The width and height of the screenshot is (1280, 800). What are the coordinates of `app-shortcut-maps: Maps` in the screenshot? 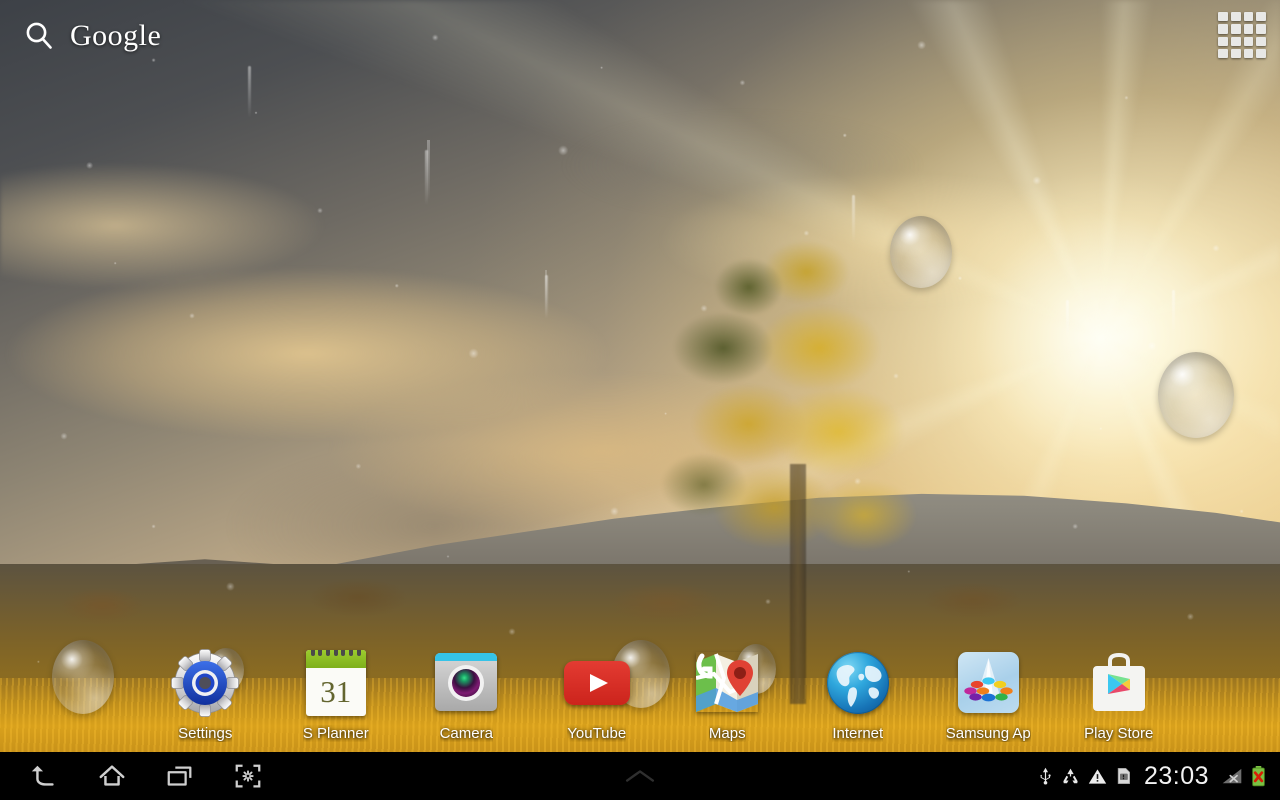 It's located at (727, 687).